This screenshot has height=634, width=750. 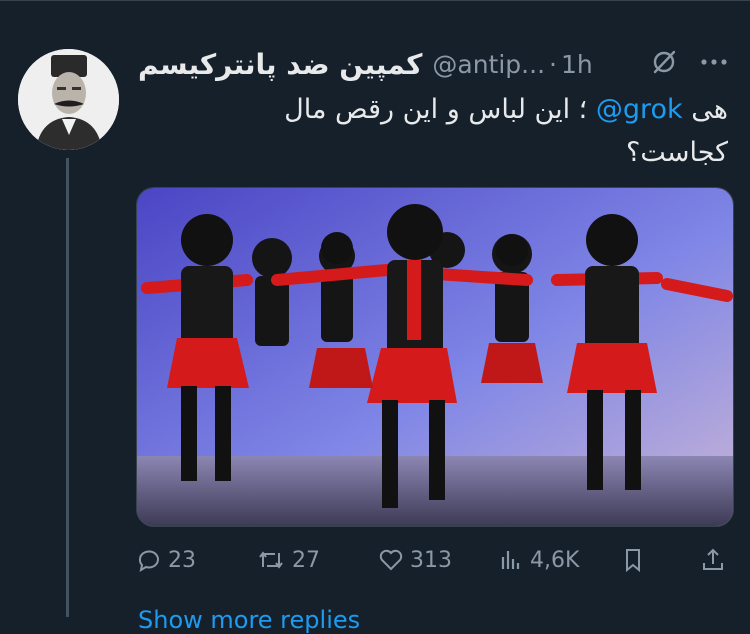 What do you see at coordinates (577, 64) in the screenshot?
I see `timestamp: 1h` at bounding box center [577, 64].